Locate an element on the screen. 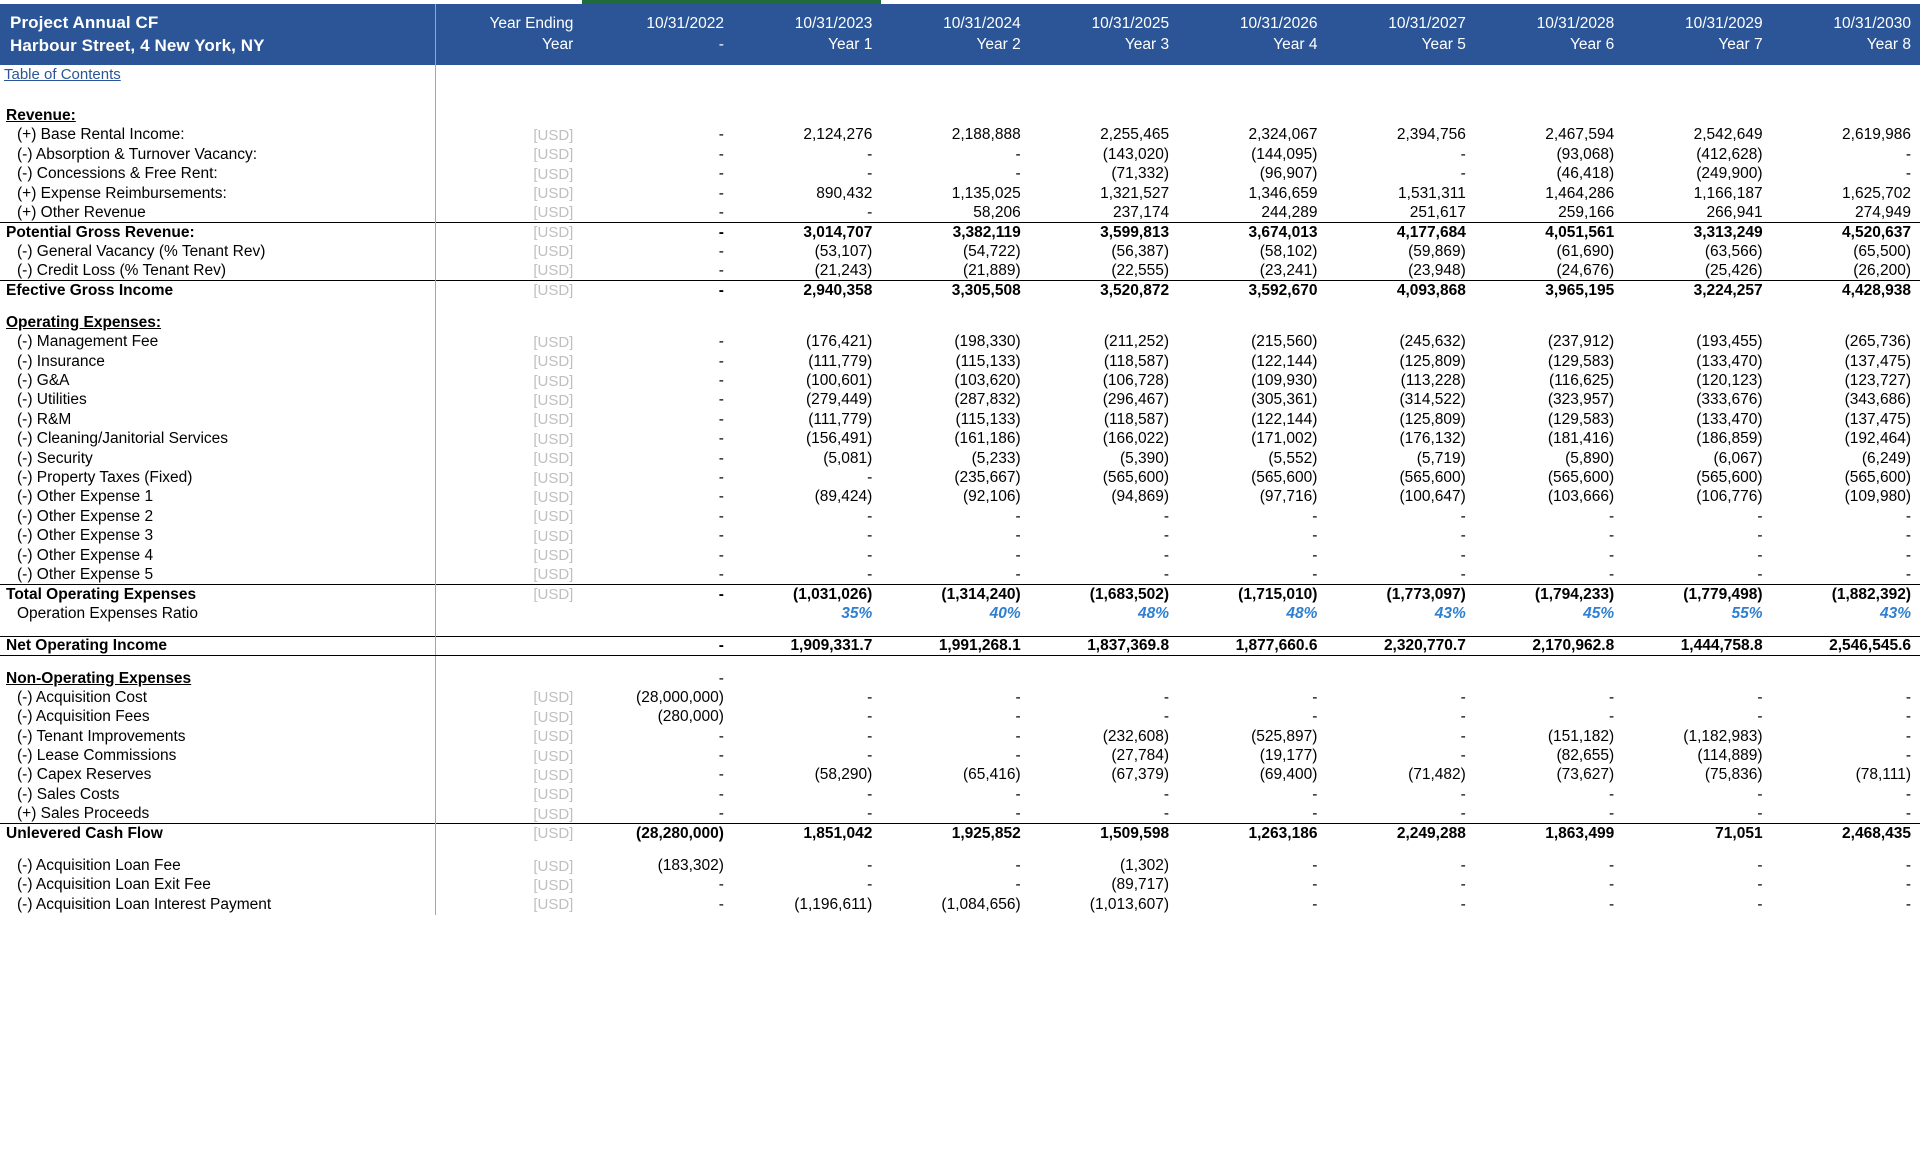 The height and width of the screenshot is (1154, 1920). header-col-3: 10/31/2025 Year 3 is located at coordinates (1104, 34).